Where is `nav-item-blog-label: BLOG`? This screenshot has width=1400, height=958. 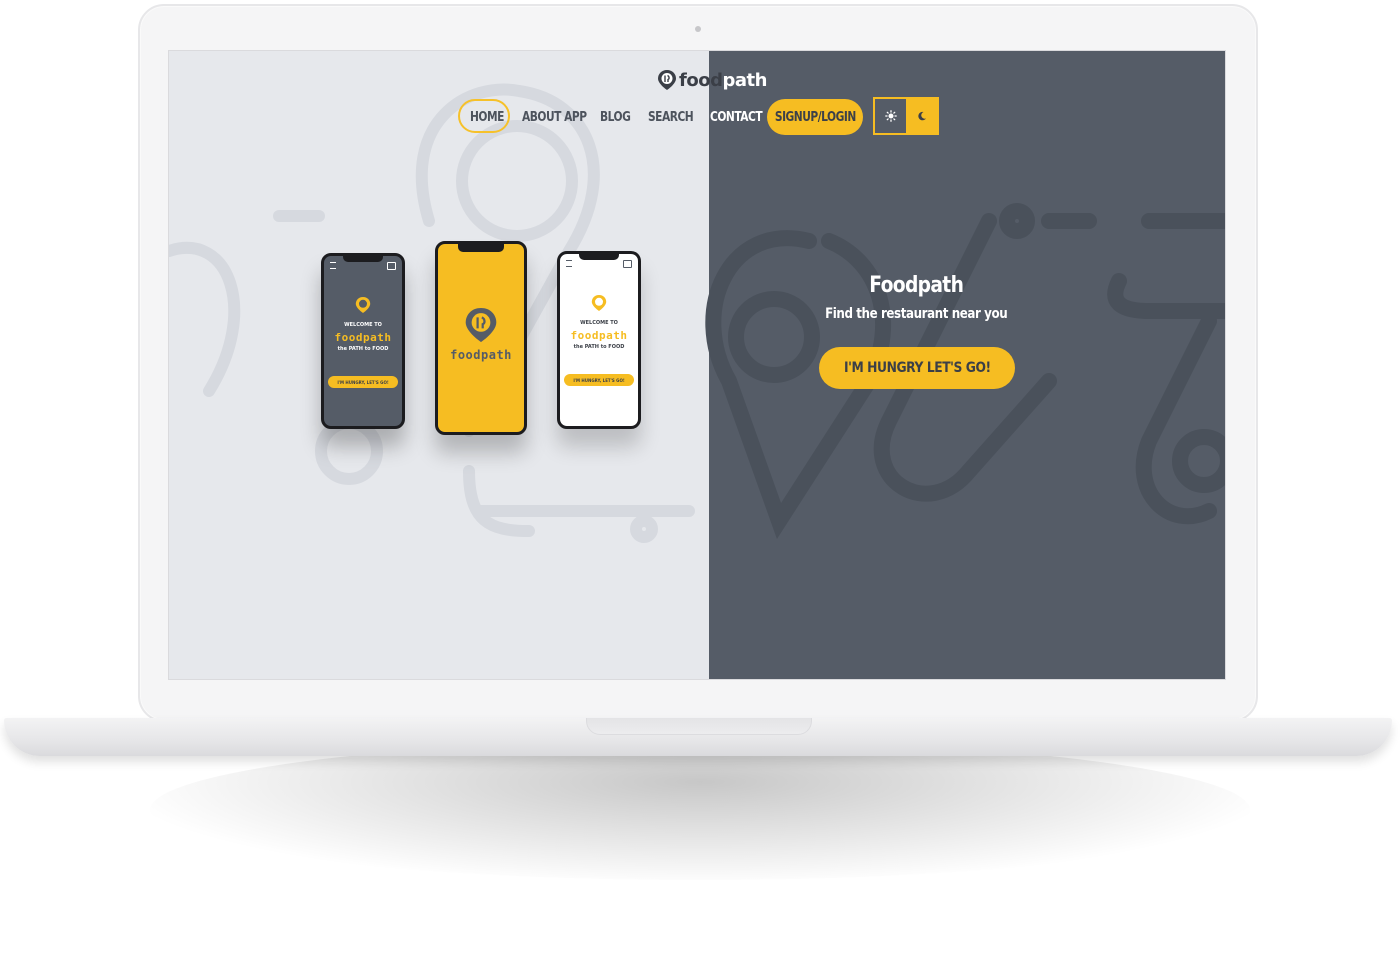
nav-item-blog-label: BLOG is located at coordinates (615, 117).